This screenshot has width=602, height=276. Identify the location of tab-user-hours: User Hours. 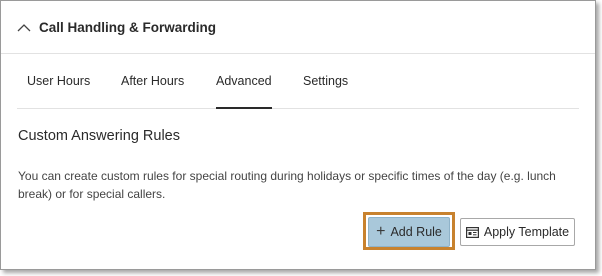
(58, 81).